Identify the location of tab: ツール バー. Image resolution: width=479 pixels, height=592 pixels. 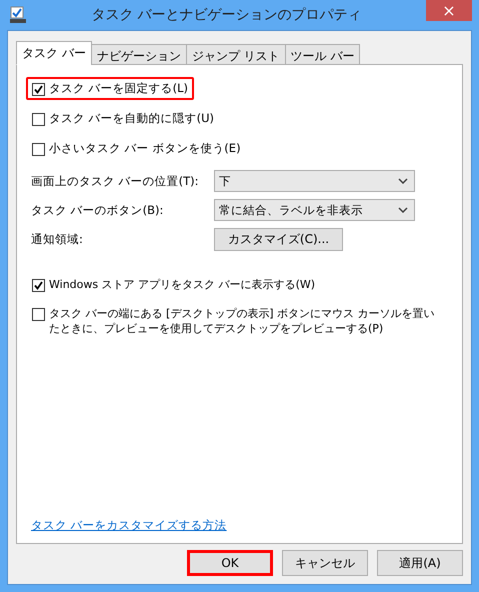
(322, 54).